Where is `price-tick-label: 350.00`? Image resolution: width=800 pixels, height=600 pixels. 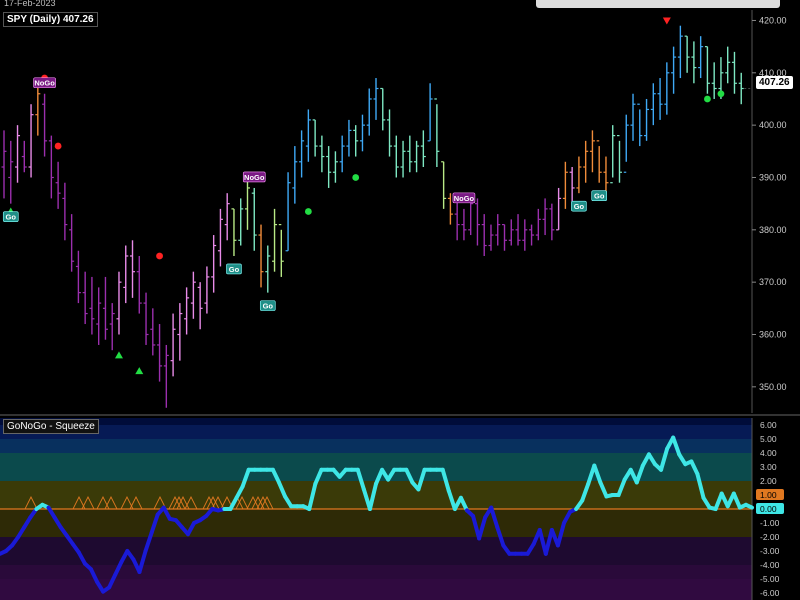
price-tick-label: 350.00 is located at coordinates (773, 387).